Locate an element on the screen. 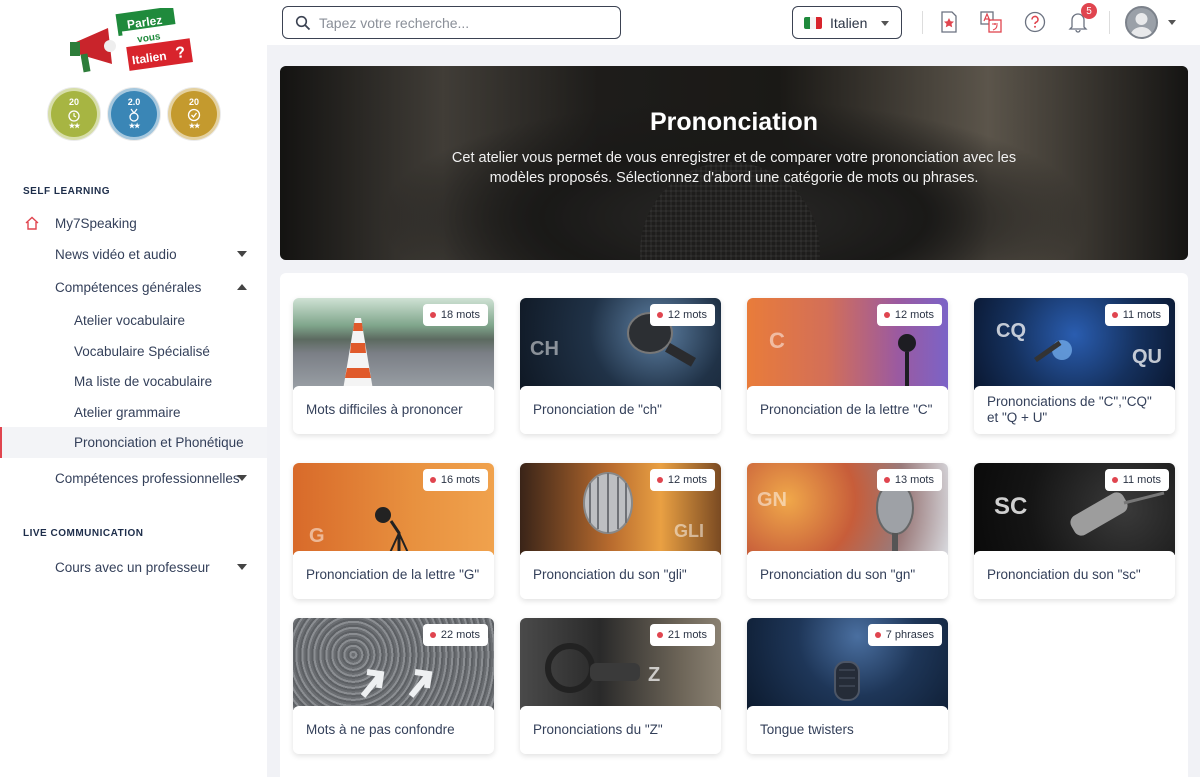  word-count-badge: 13 mots is located at coordinates (909, 480).